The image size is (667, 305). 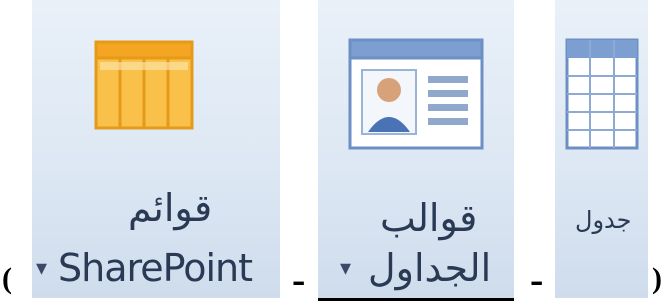 What do you see at coordinates (657, 278) in the screenshot?
I see `close-paren: )` at bounding box center [657, 278].